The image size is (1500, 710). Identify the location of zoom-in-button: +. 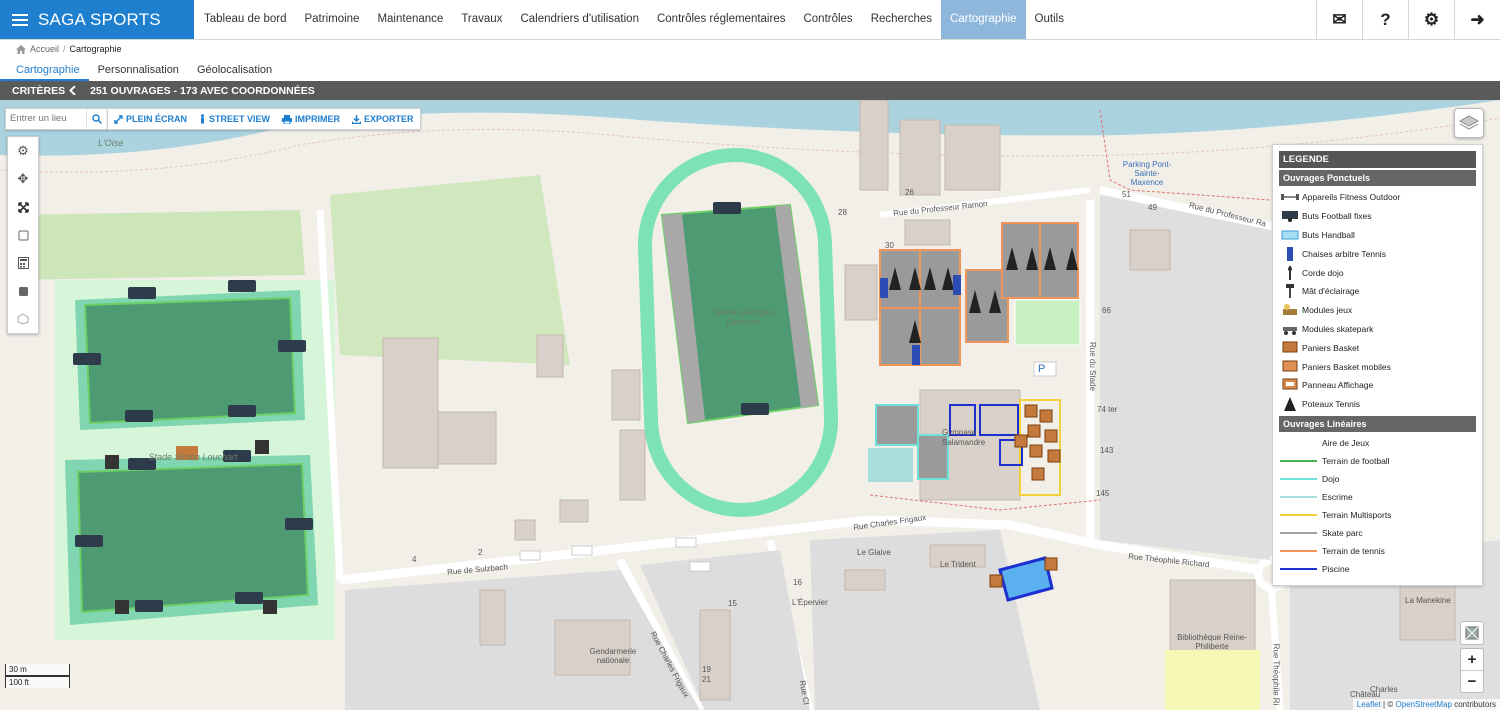
(1472, 659).